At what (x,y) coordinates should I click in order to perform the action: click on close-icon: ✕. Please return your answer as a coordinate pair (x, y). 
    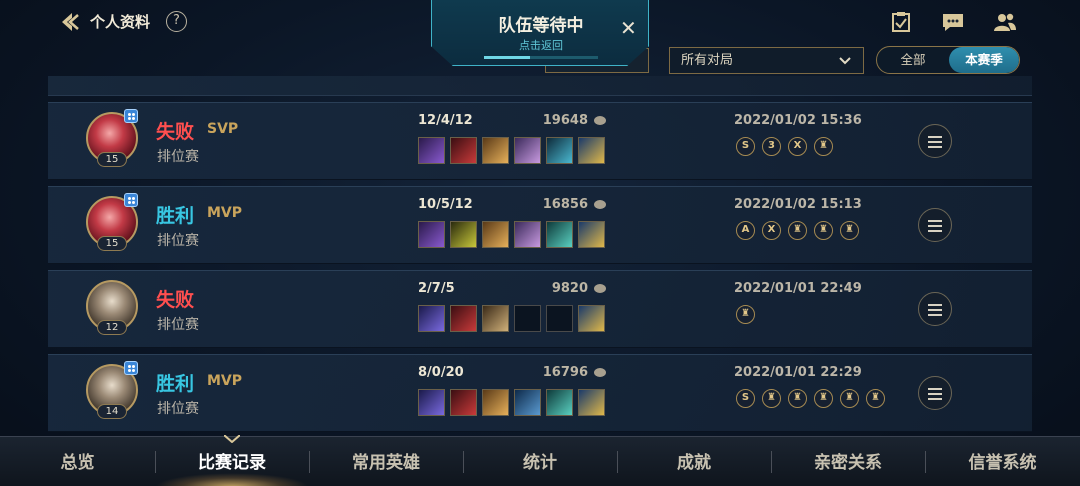
    Looking at the image, I should click on (628, 28).